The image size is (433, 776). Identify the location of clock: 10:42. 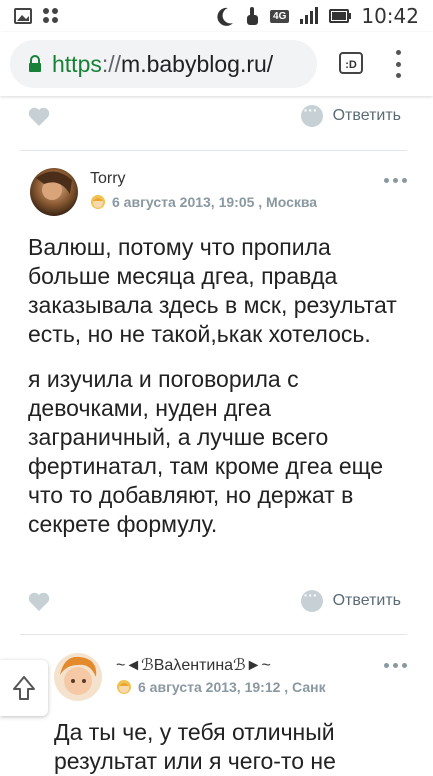
(390, 16).